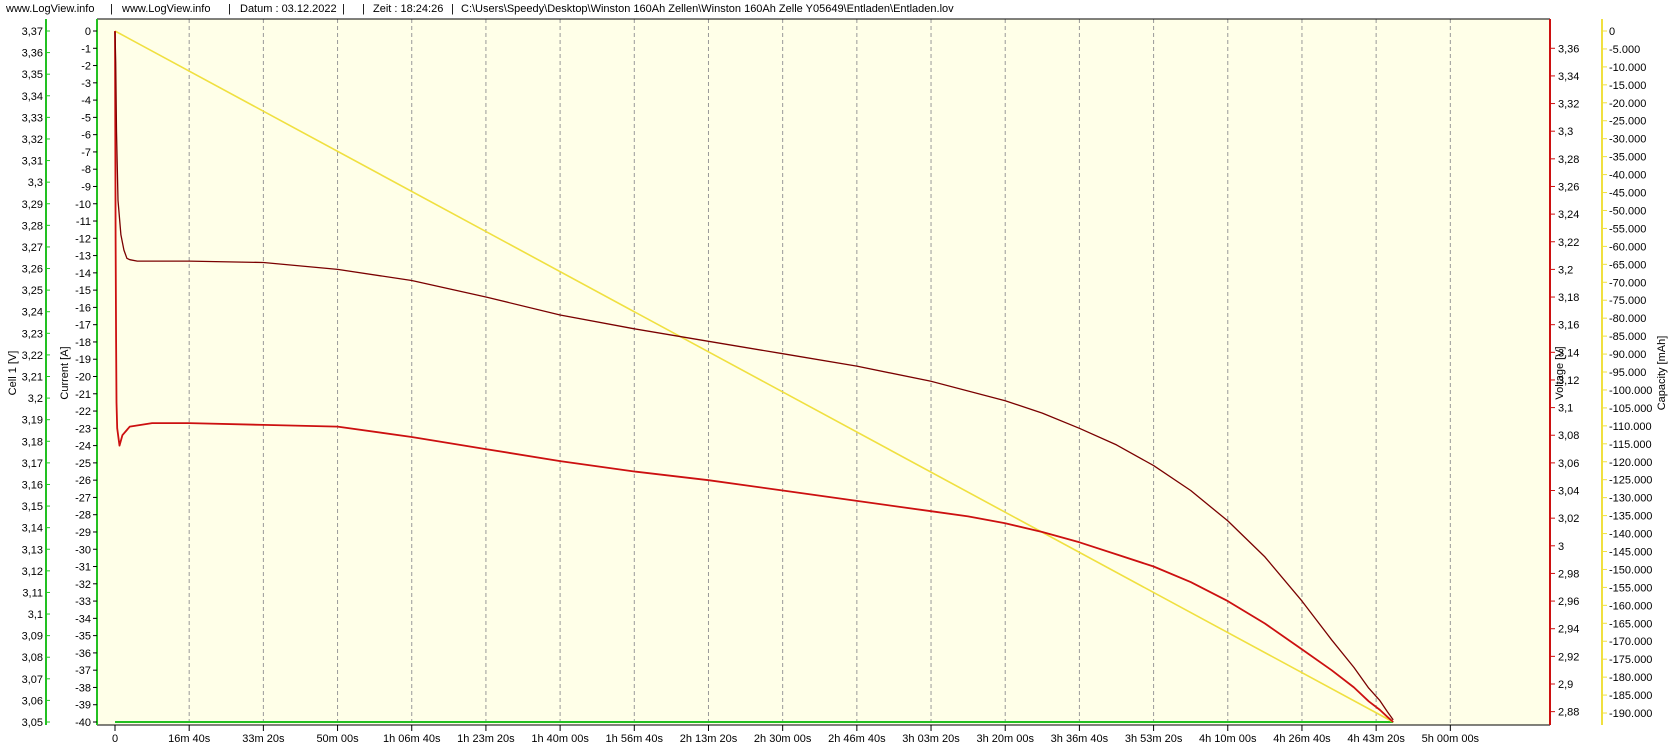 The image size is (1676, 754). Describe the element at coordinates (32, 572) in the screenshot. I see `cell-axis-tick-label-25: 3,12` at that location.